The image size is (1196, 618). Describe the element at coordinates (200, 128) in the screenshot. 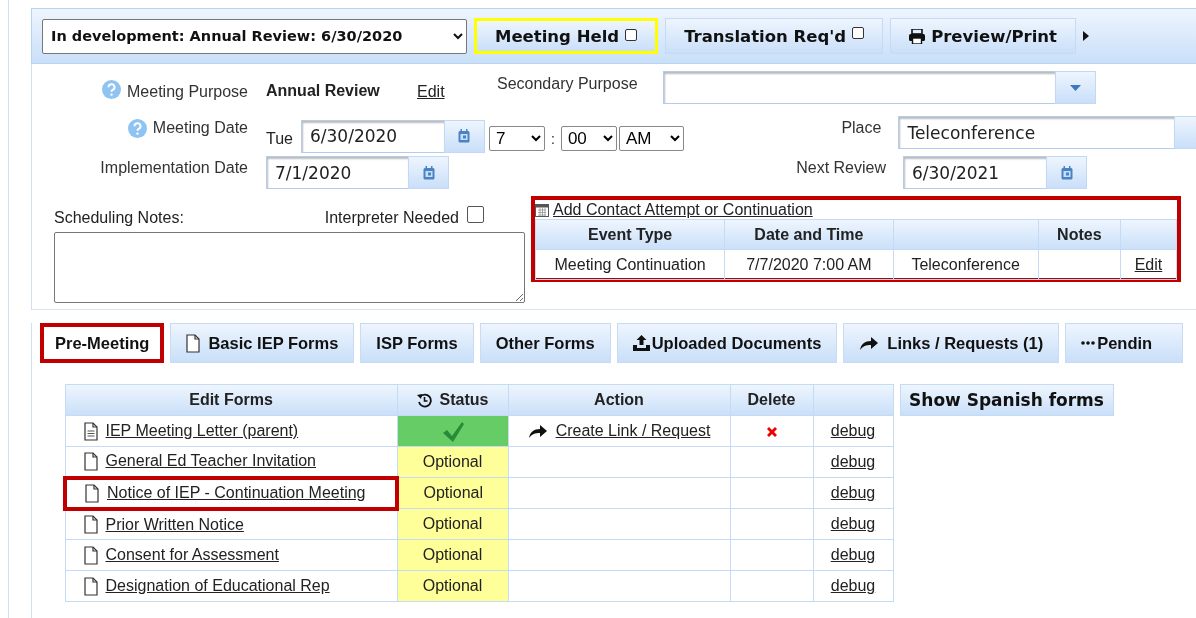

I see `field-label: Meeting Date` at that location.